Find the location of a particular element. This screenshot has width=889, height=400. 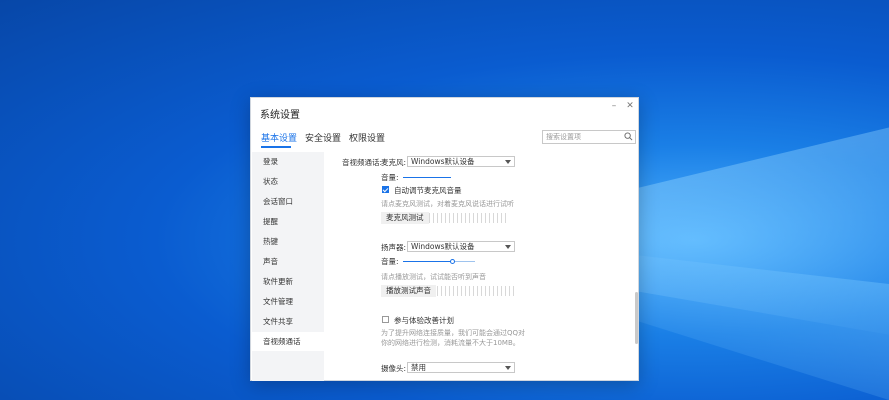

mic-level-meter is located at coordinates (468, 218).